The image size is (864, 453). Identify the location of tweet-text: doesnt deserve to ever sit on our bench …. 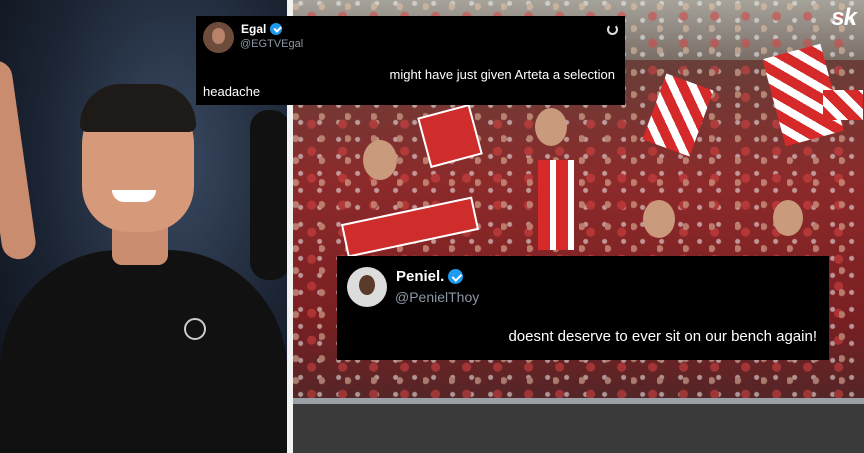
(662, 336).